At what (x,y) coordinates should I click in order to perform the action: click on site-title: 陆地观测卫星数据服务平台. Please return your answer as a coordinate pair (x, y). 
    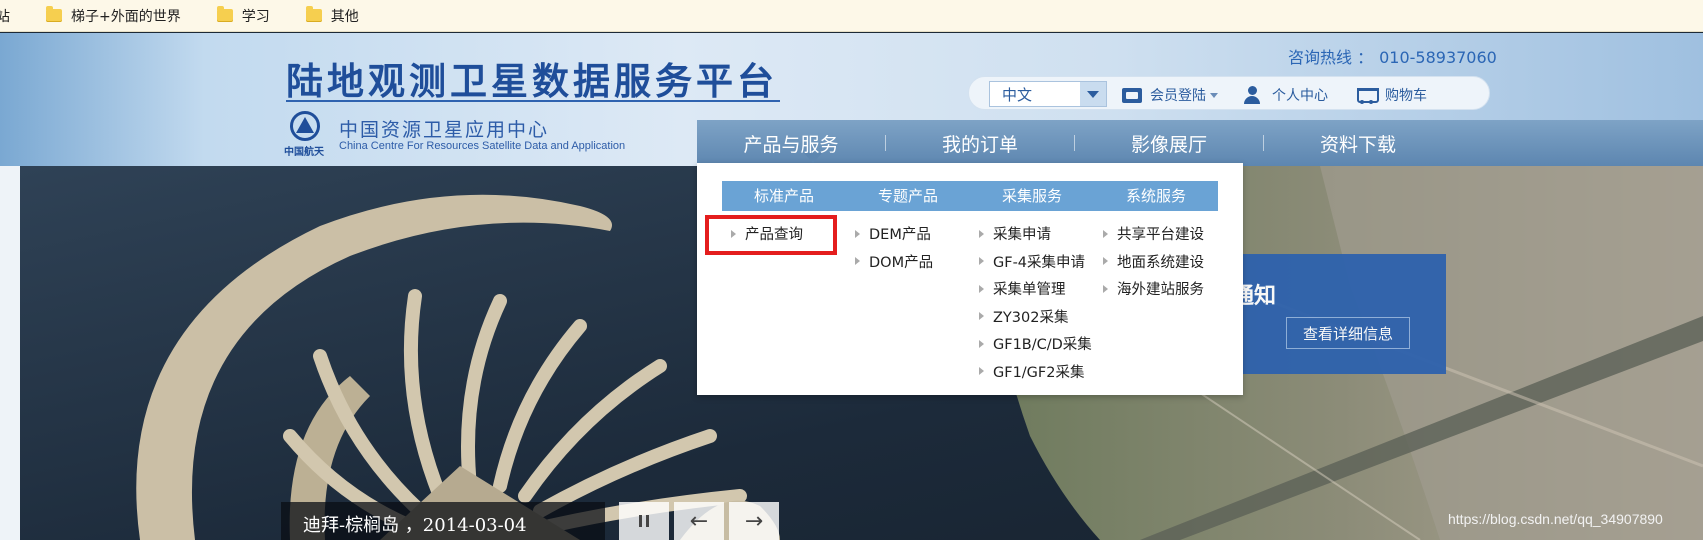
    Looking at the image, I should click on (532, 78).